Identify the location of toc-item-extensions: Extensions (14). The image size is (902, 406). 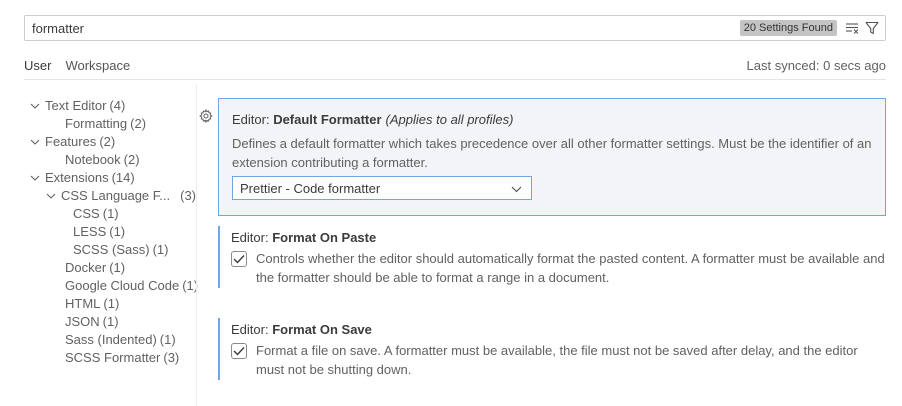
(110, 178).